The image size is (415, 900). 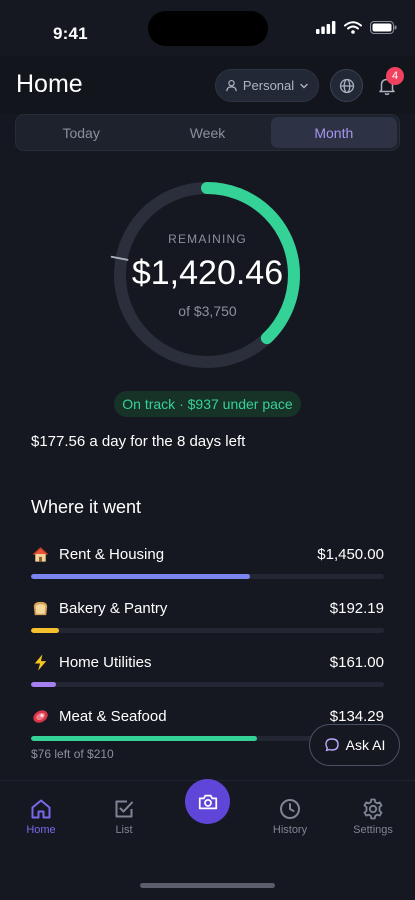 I want to click on clock-icon, so click(x=290, y=809).